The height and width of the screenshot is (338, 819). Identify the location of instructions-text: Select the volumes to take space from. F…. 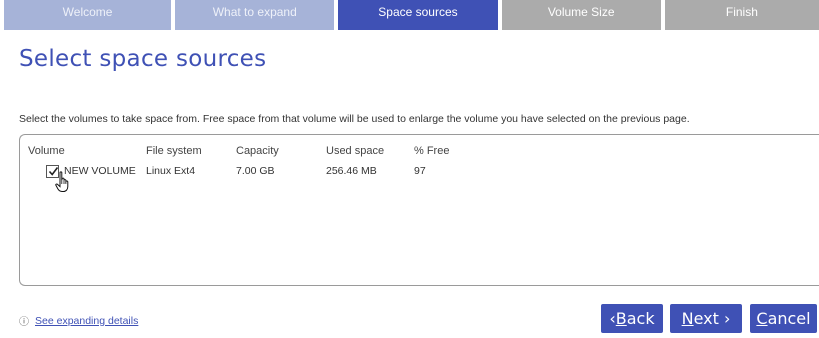
(354, 119).